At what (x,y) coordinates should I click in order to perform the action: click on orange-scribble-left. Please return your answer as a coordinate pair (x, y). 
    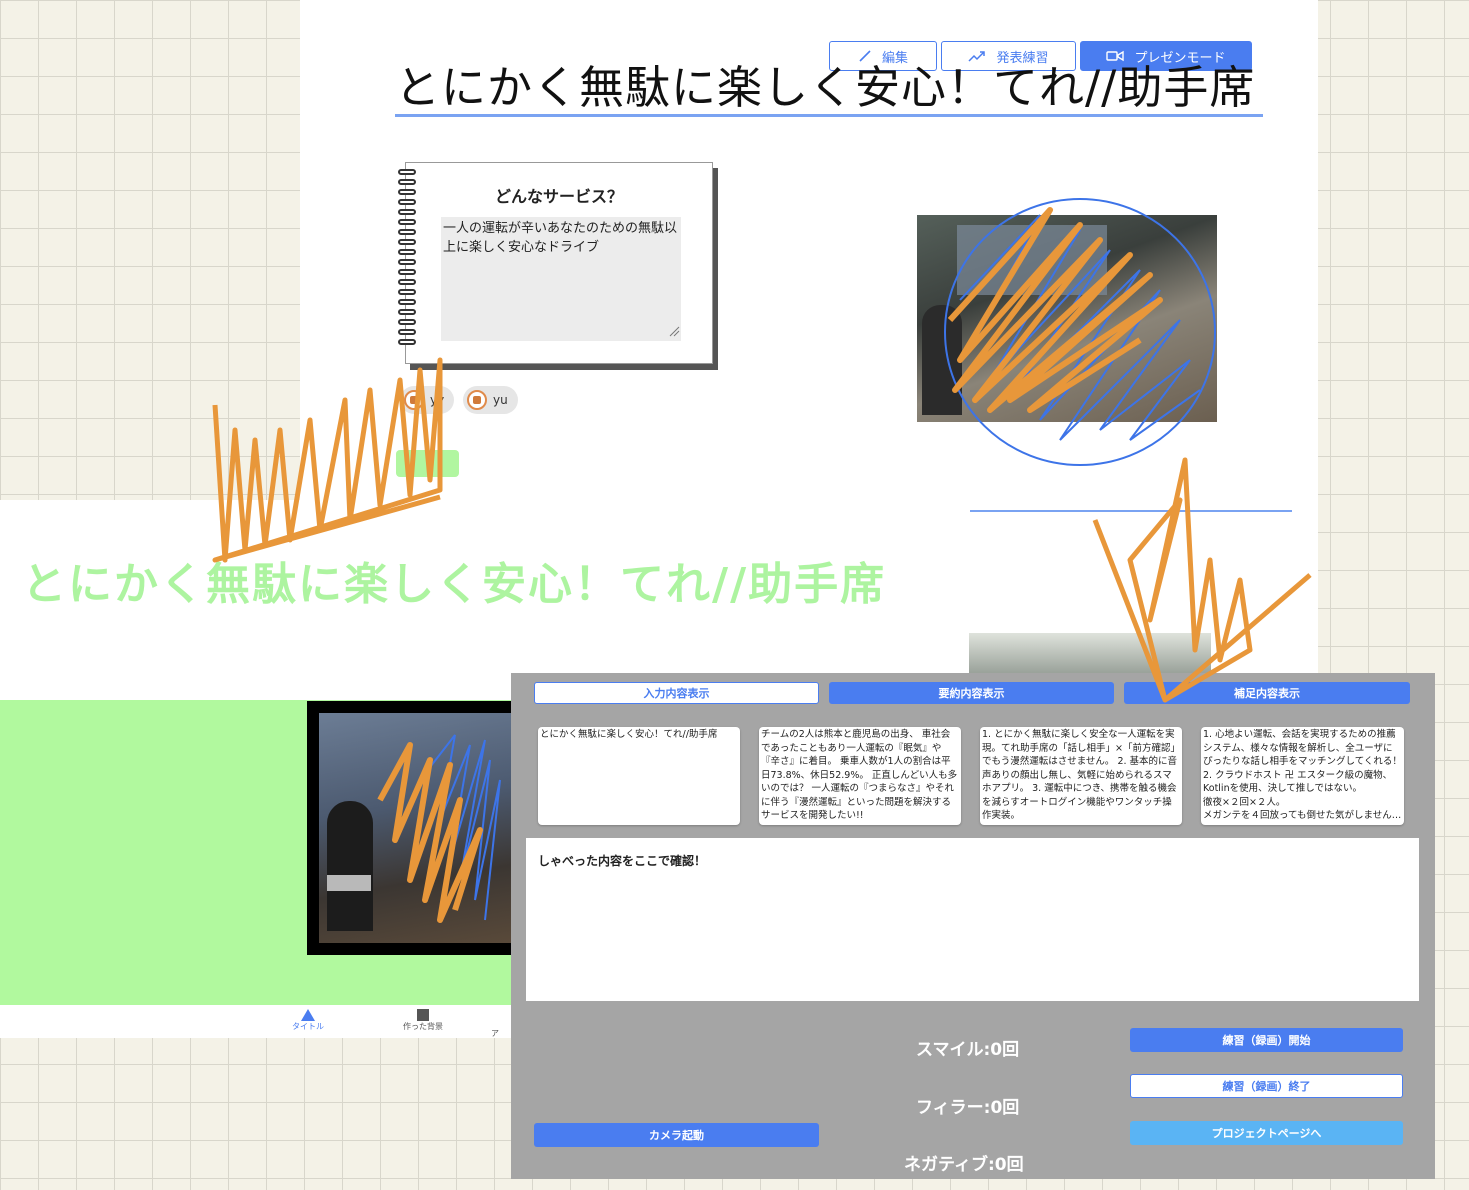
    Looking at the image, I should click on (327, 460).